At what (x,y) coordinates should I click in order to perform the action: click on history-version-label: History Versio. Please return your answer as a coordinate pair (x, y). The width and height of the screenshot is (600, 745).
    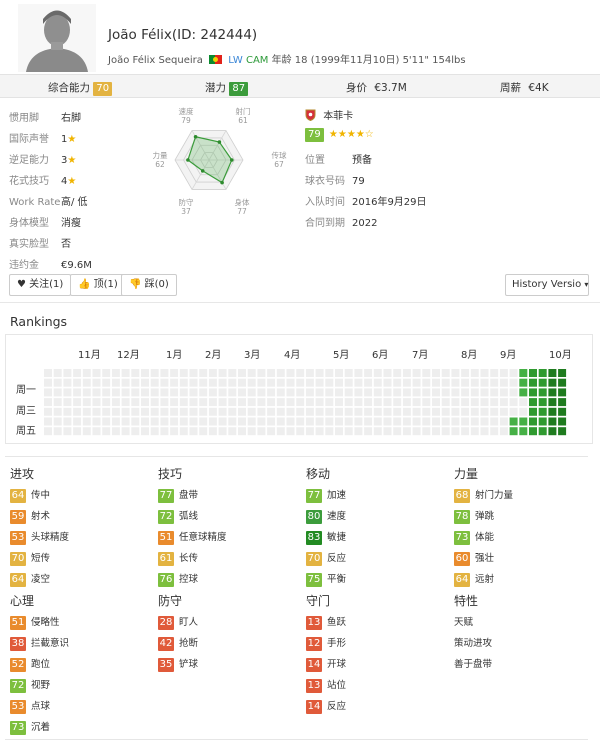
    Looking at the image, I should click on (547, 284).